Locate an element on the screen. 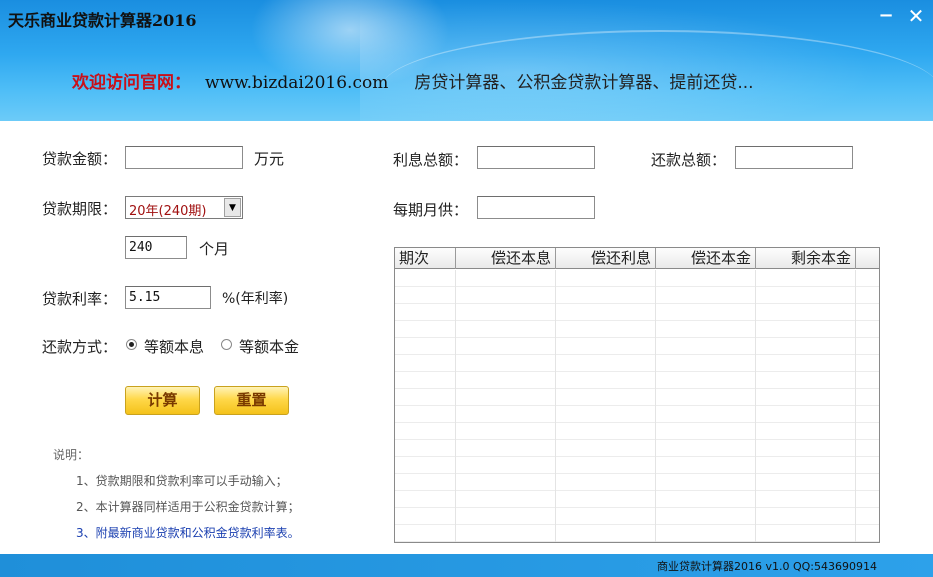 The width and height of the screenshot is (933, 577). repay-method-label: 还款方式： is located at coordinates (80, 347).